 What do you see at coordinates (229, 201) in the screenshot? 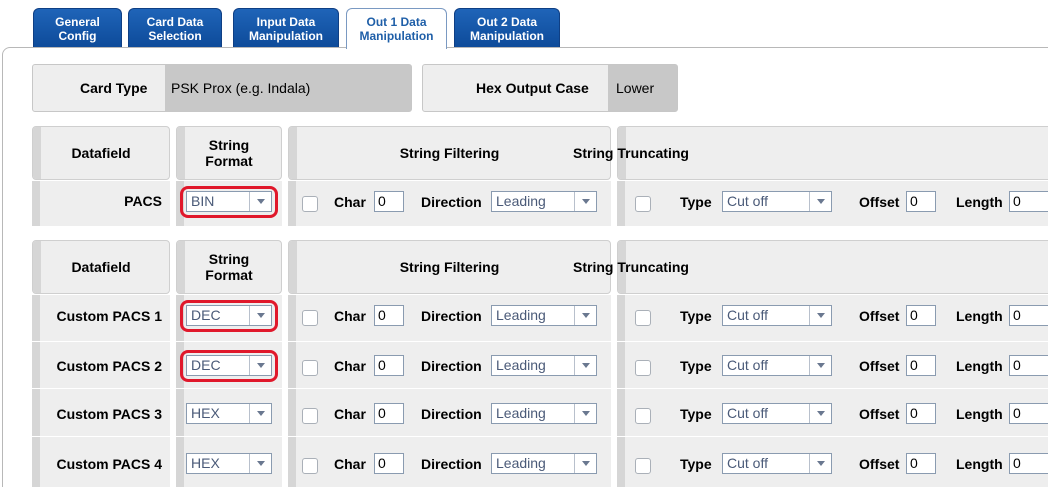
I see `string-format-select: BIN` at bounding box center [229, 201].